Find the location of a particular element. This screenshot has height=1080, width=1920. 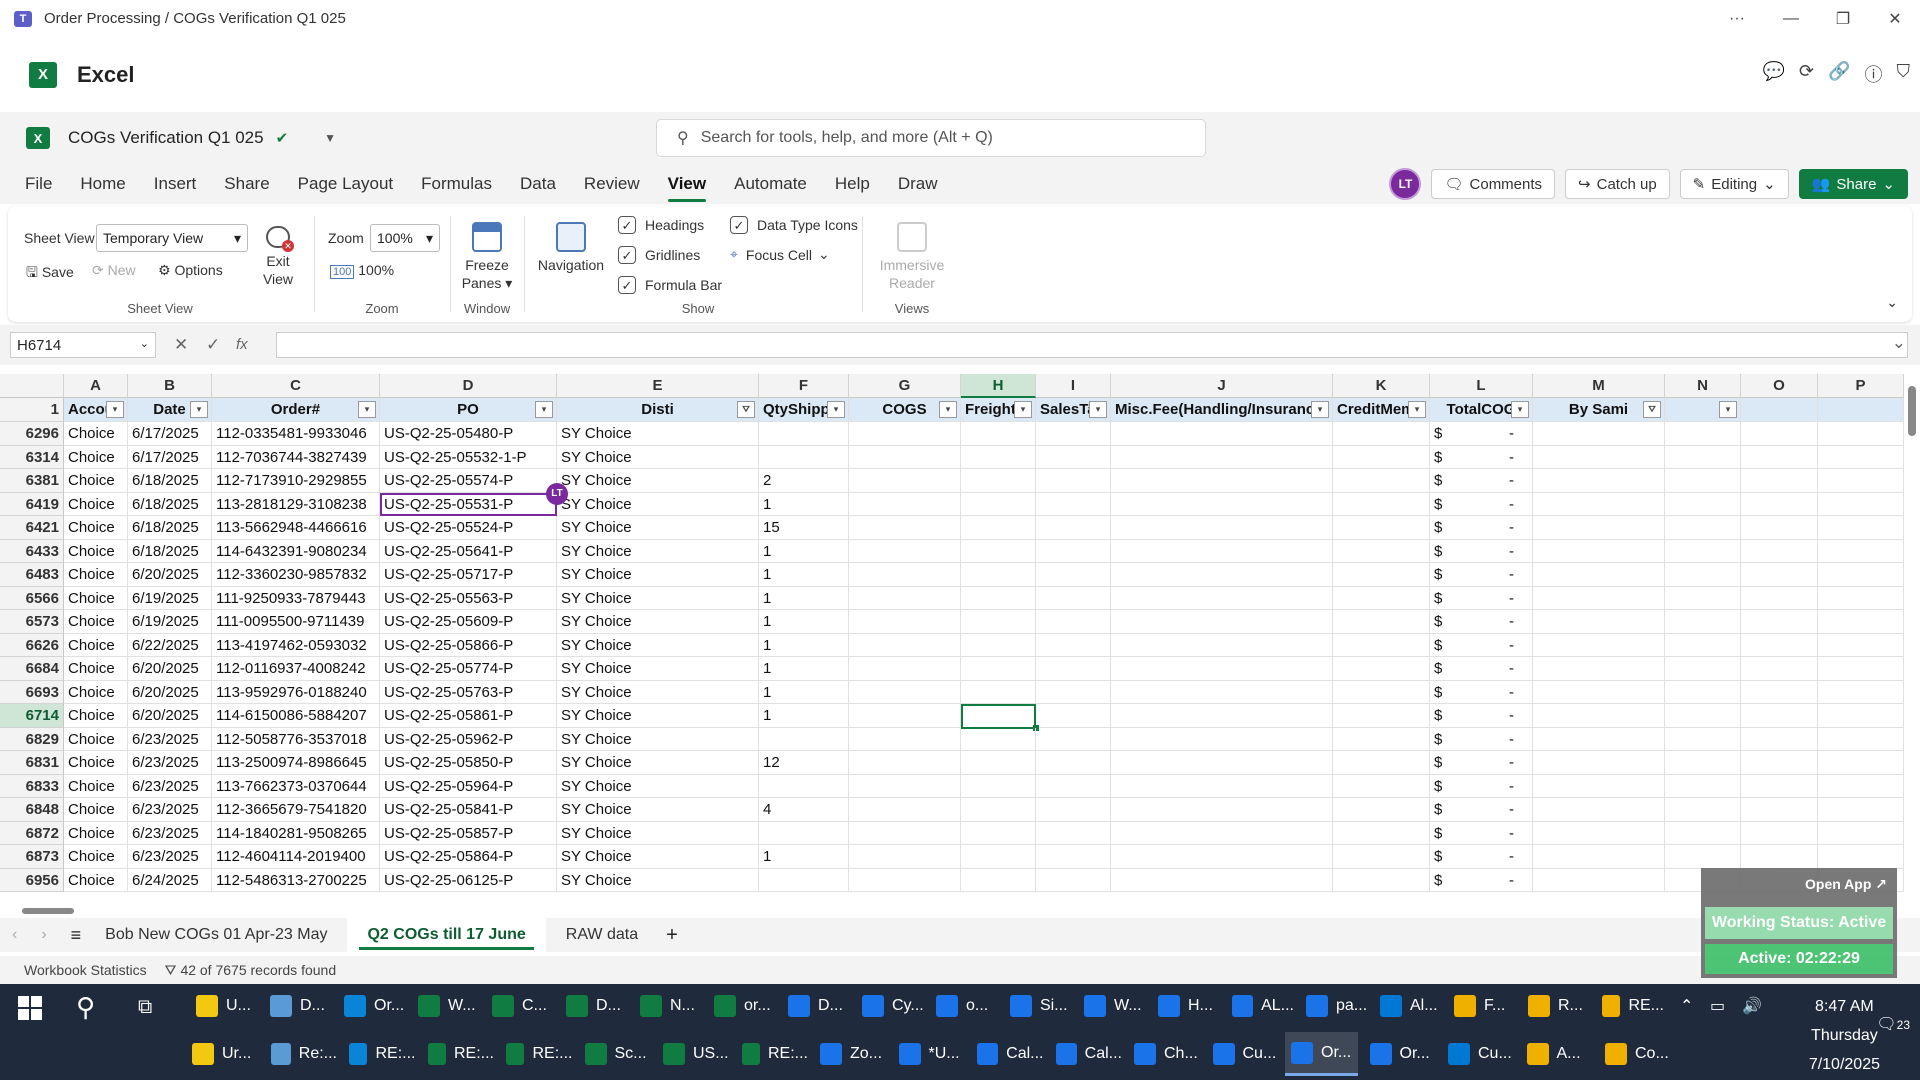

editing-mode-button: ✎ Editing ⌄ is located at coordinates (1734, 184).